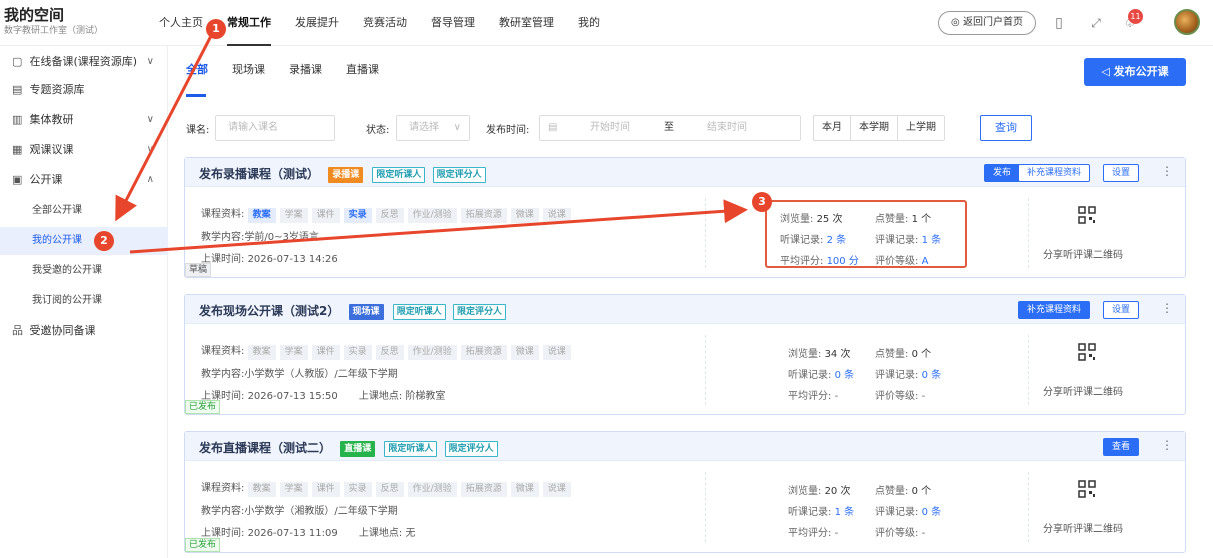  I want to click on sidebar-item-label: 在线备课(课程资源库), so click(83, 61).